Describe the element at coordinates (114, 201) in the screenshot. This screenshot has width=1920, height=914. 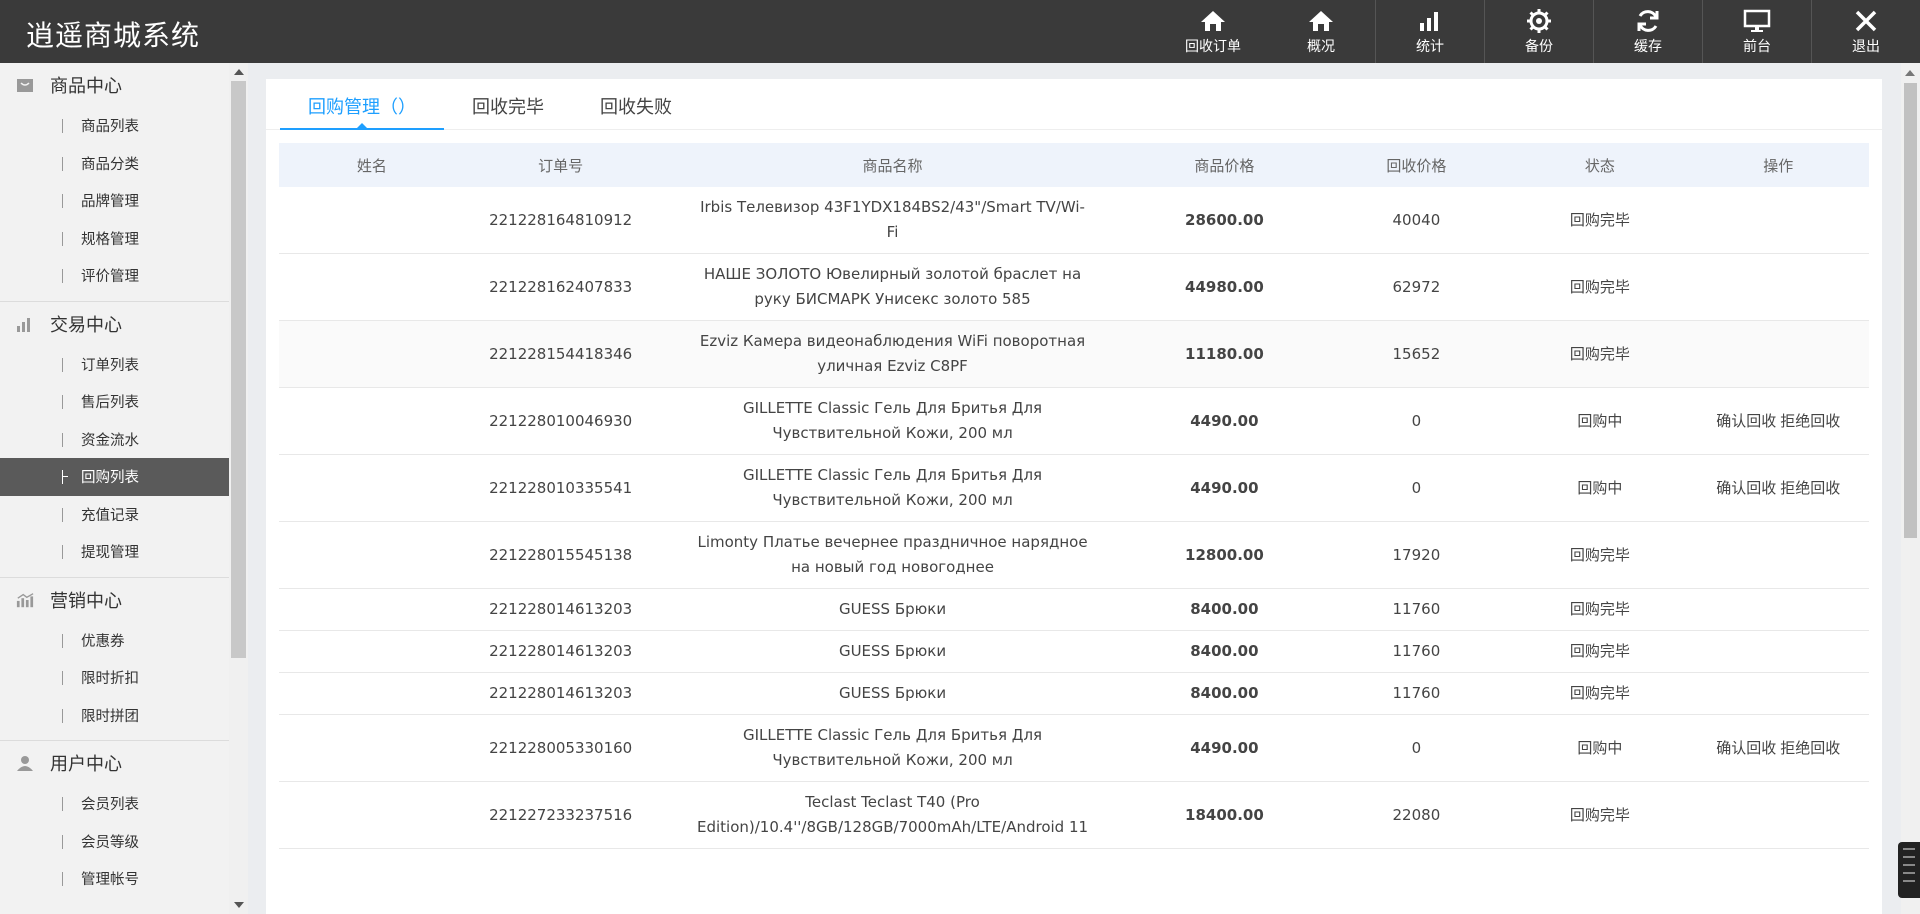
I see `sidebar-item-brand: 品牌管理` at that location.